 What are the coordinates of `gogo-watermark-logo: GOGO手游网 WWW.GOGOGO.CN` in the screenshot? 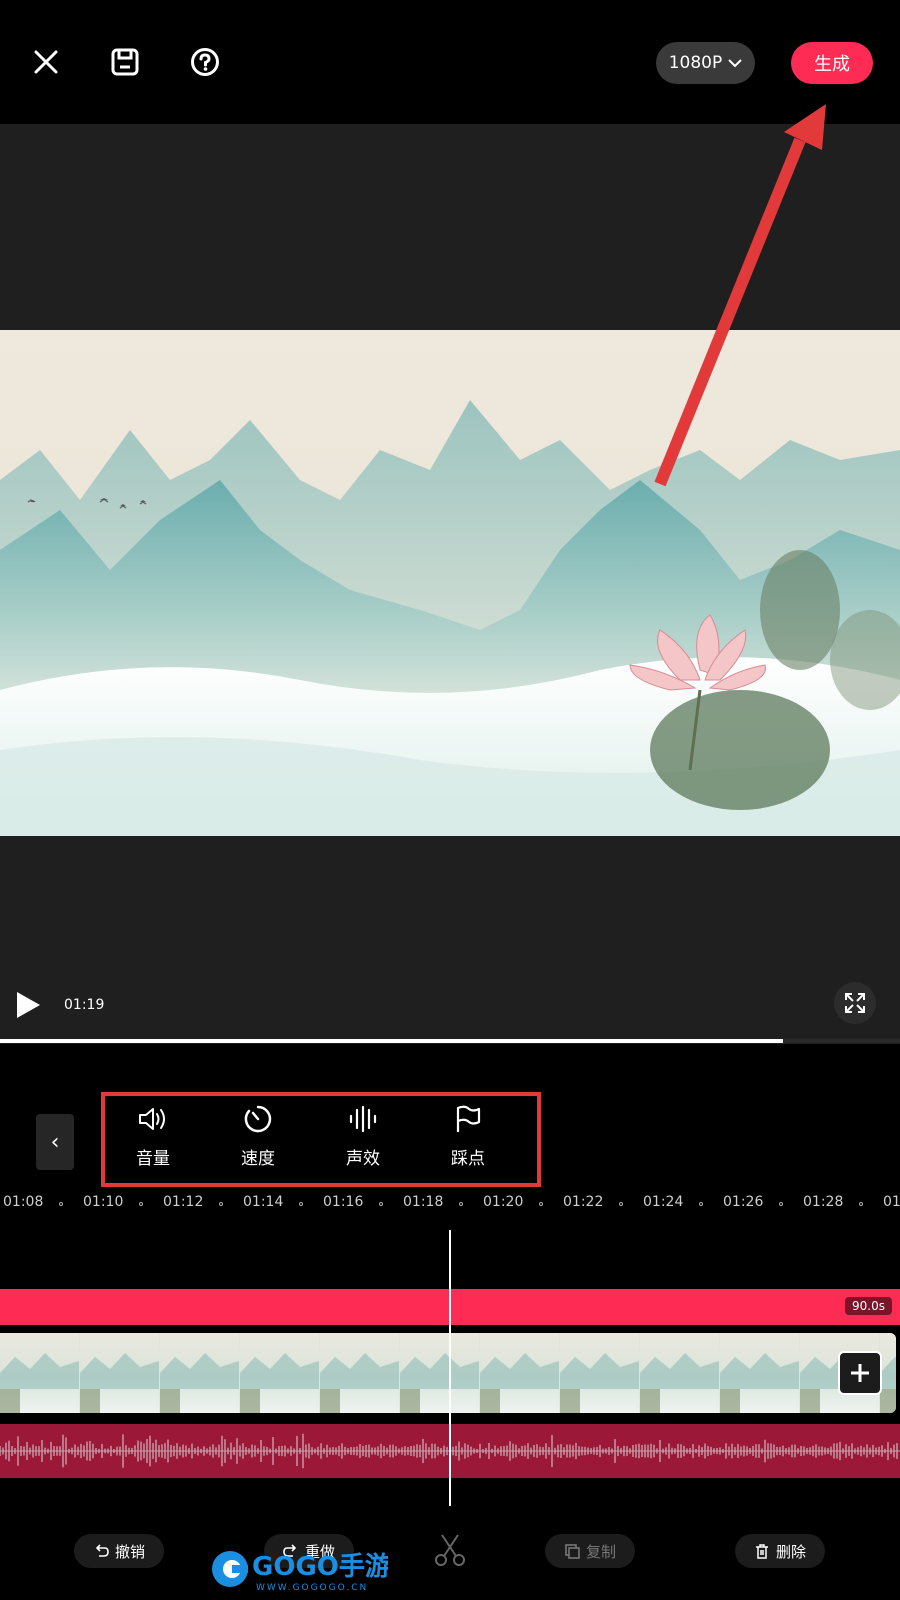 It's located at (312, 1569).